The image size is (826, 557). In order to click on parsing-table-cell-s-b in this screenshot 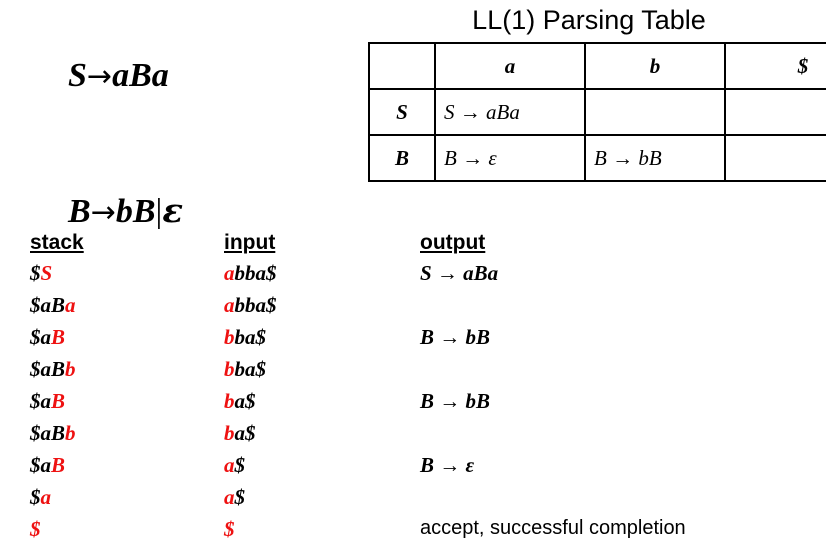, I will do `click(655, 112)`.